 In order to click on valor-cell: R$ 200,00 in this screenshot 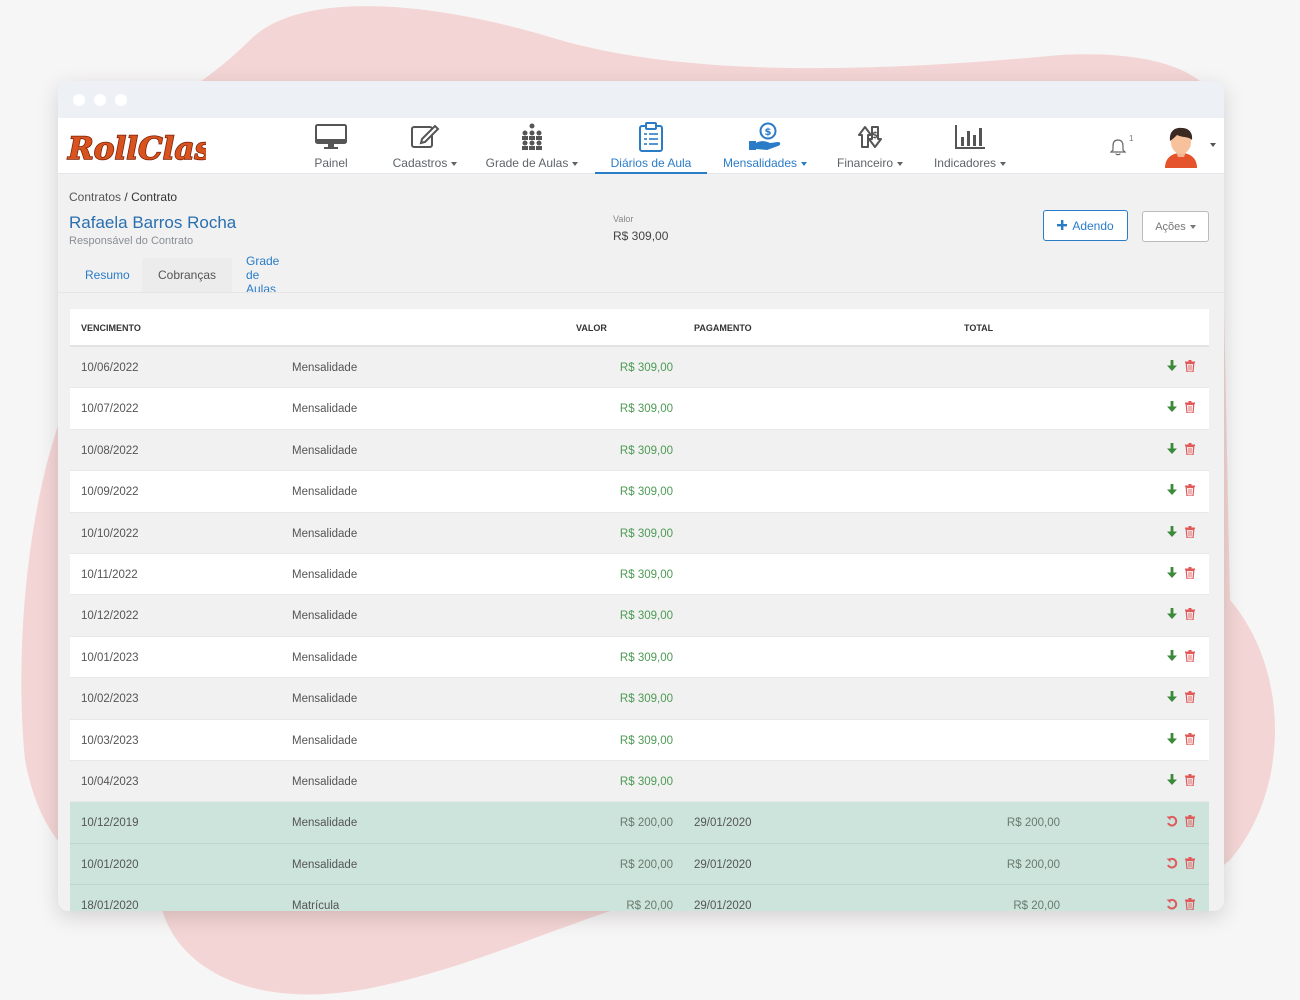, I will do `click(646, 823)`.